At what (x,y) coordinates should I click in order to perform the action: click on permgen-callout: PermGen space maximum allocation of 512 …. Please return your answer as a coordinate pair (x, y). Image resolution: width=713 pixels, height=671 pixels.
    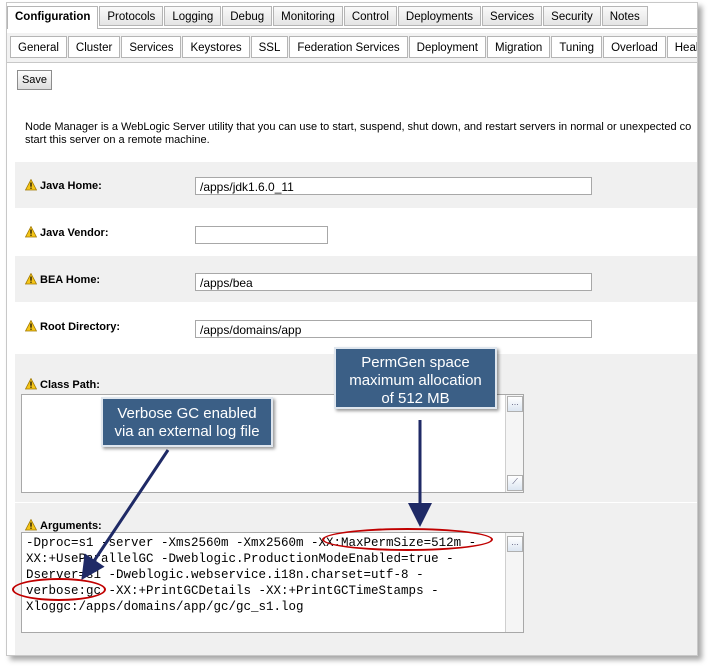
    Looking at the image, I should click on (415, 378).